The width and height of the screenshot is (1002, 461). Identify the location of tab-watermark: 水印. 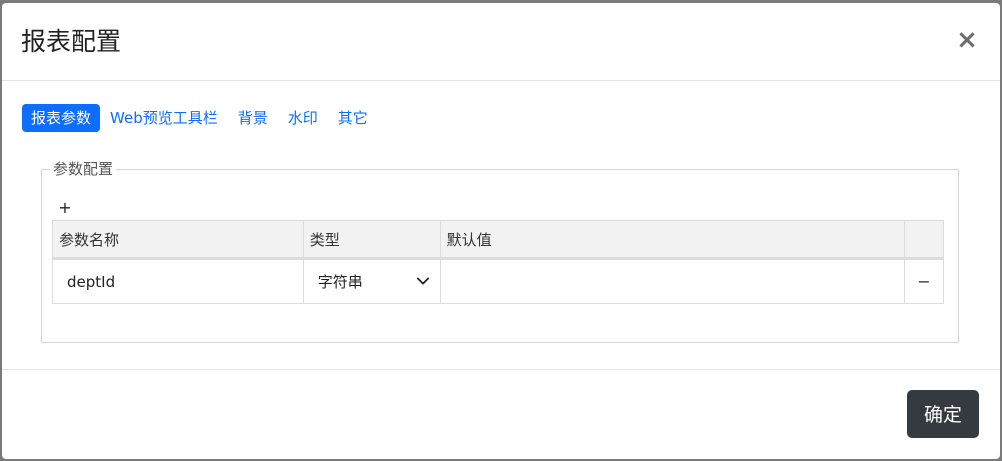
(303, 118).